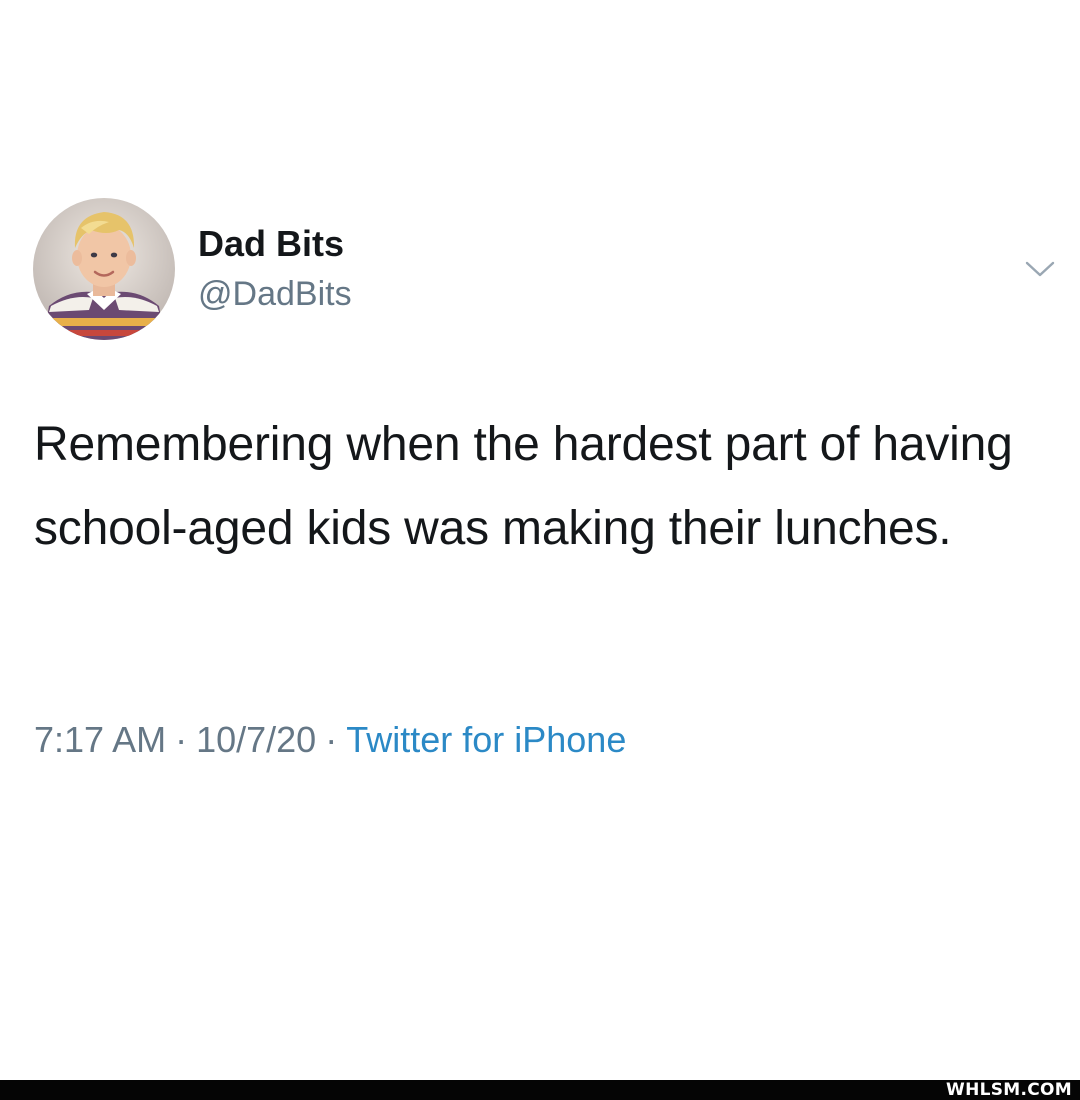 The image size is (1080, 1100). I want to click on avatar-photo, so click(104, 269).